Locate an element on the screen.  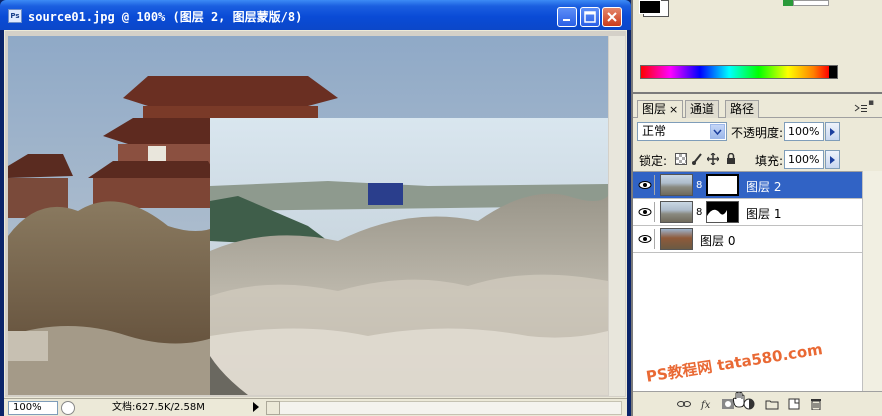
layer-row-layer-0: 图层 0 is located at coordinates (747, 239).